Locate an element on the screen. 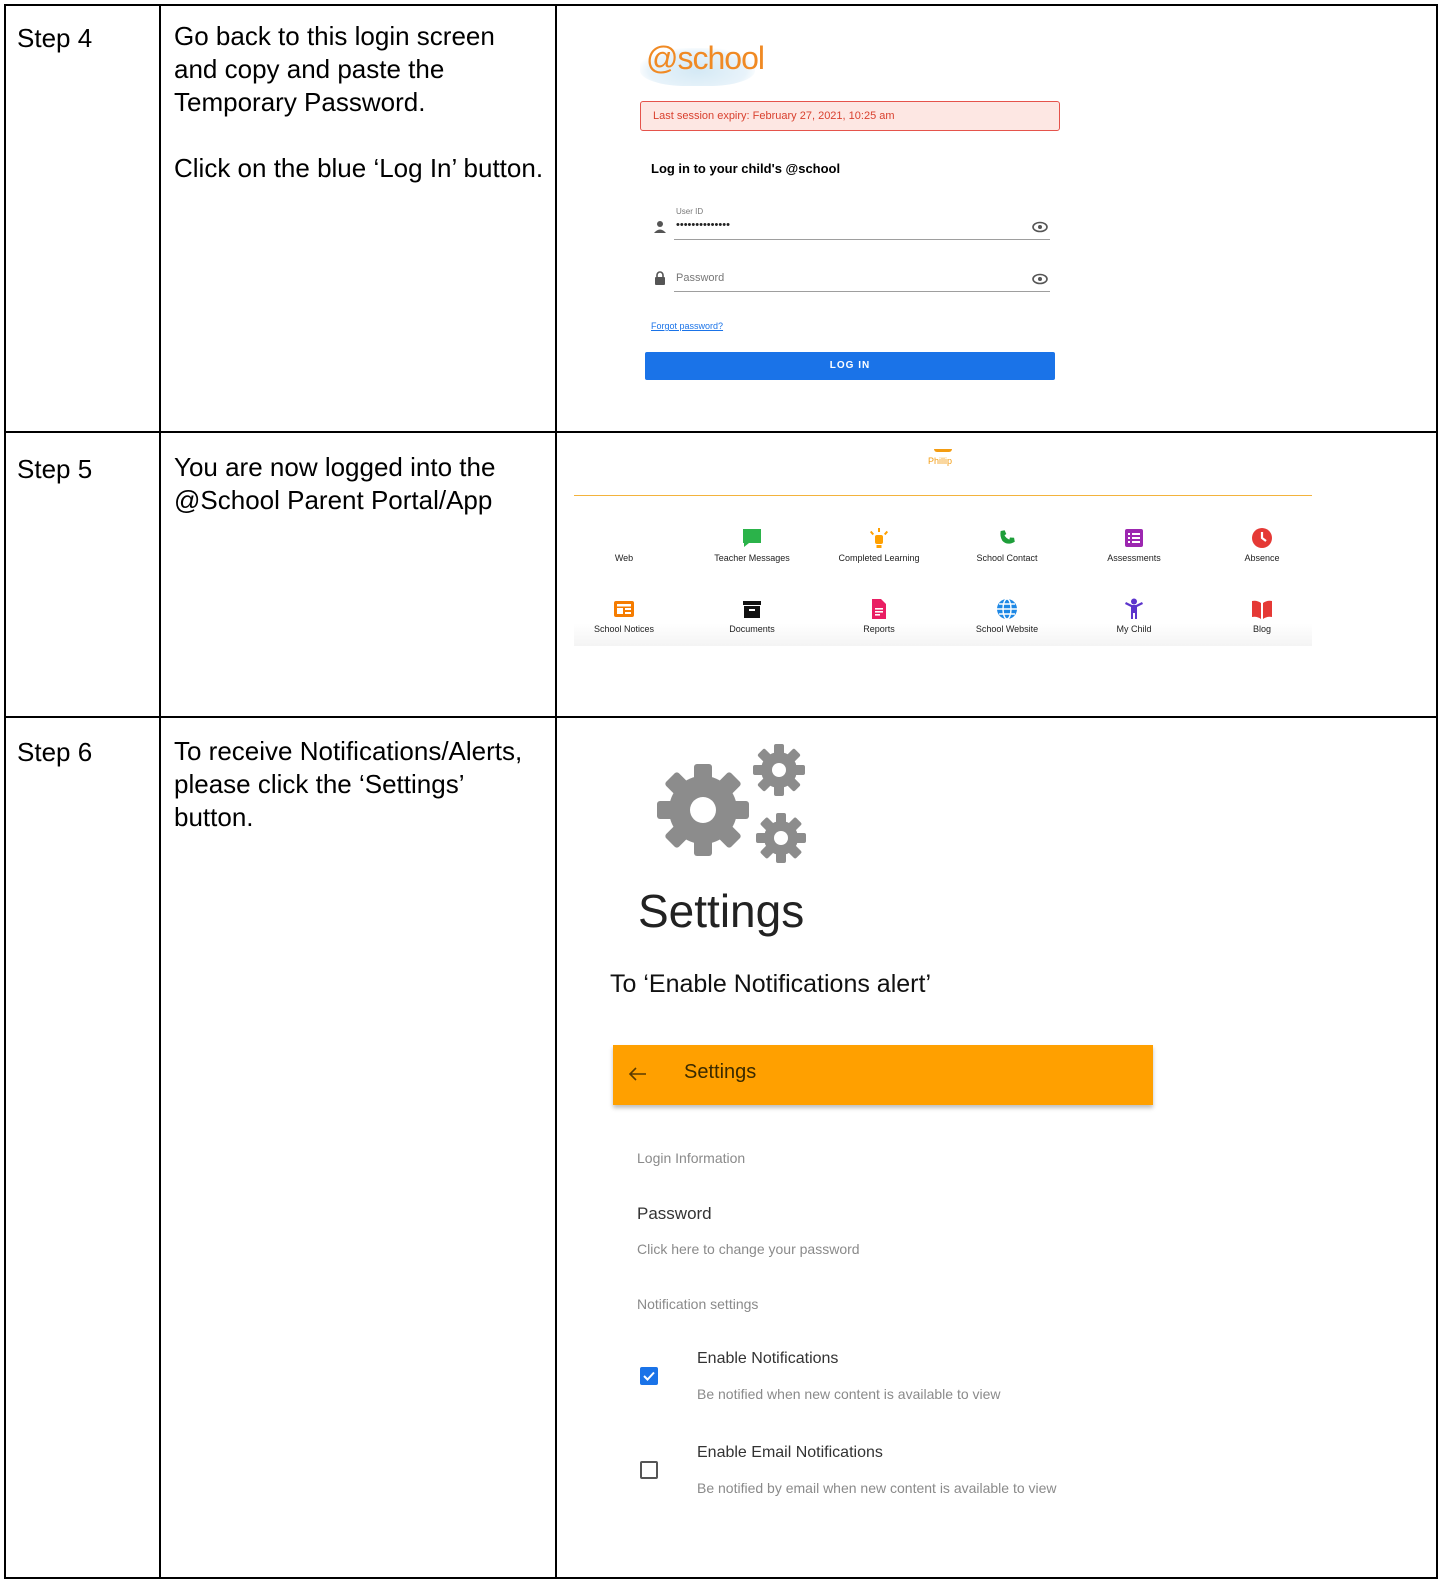 The image size is (1442, 1579). tile-label: School Contact is located at coordinates (1007, 558).